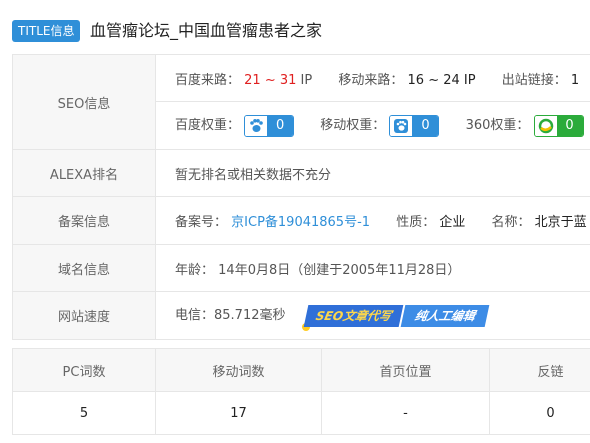 This screenshot has height=443, width=590. Describe the element at coordinates (558, 125) in the screenshot. I see `w360-weight-badge: 0` at that location.